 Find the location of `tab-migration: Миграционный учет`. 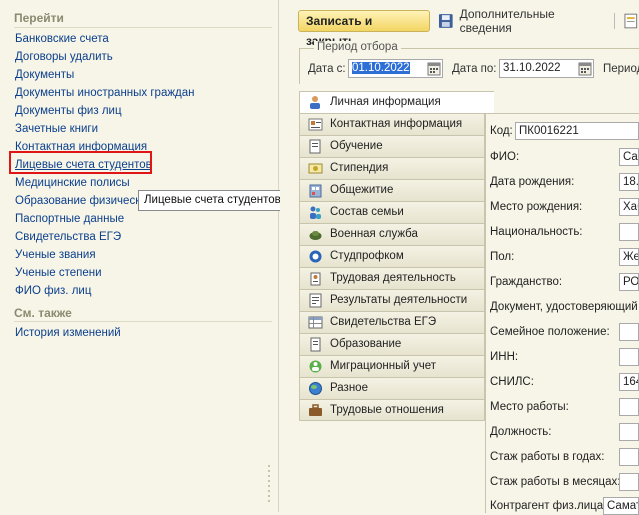

tab-migration: Миграционный учет is located at coordinates (392, 366).